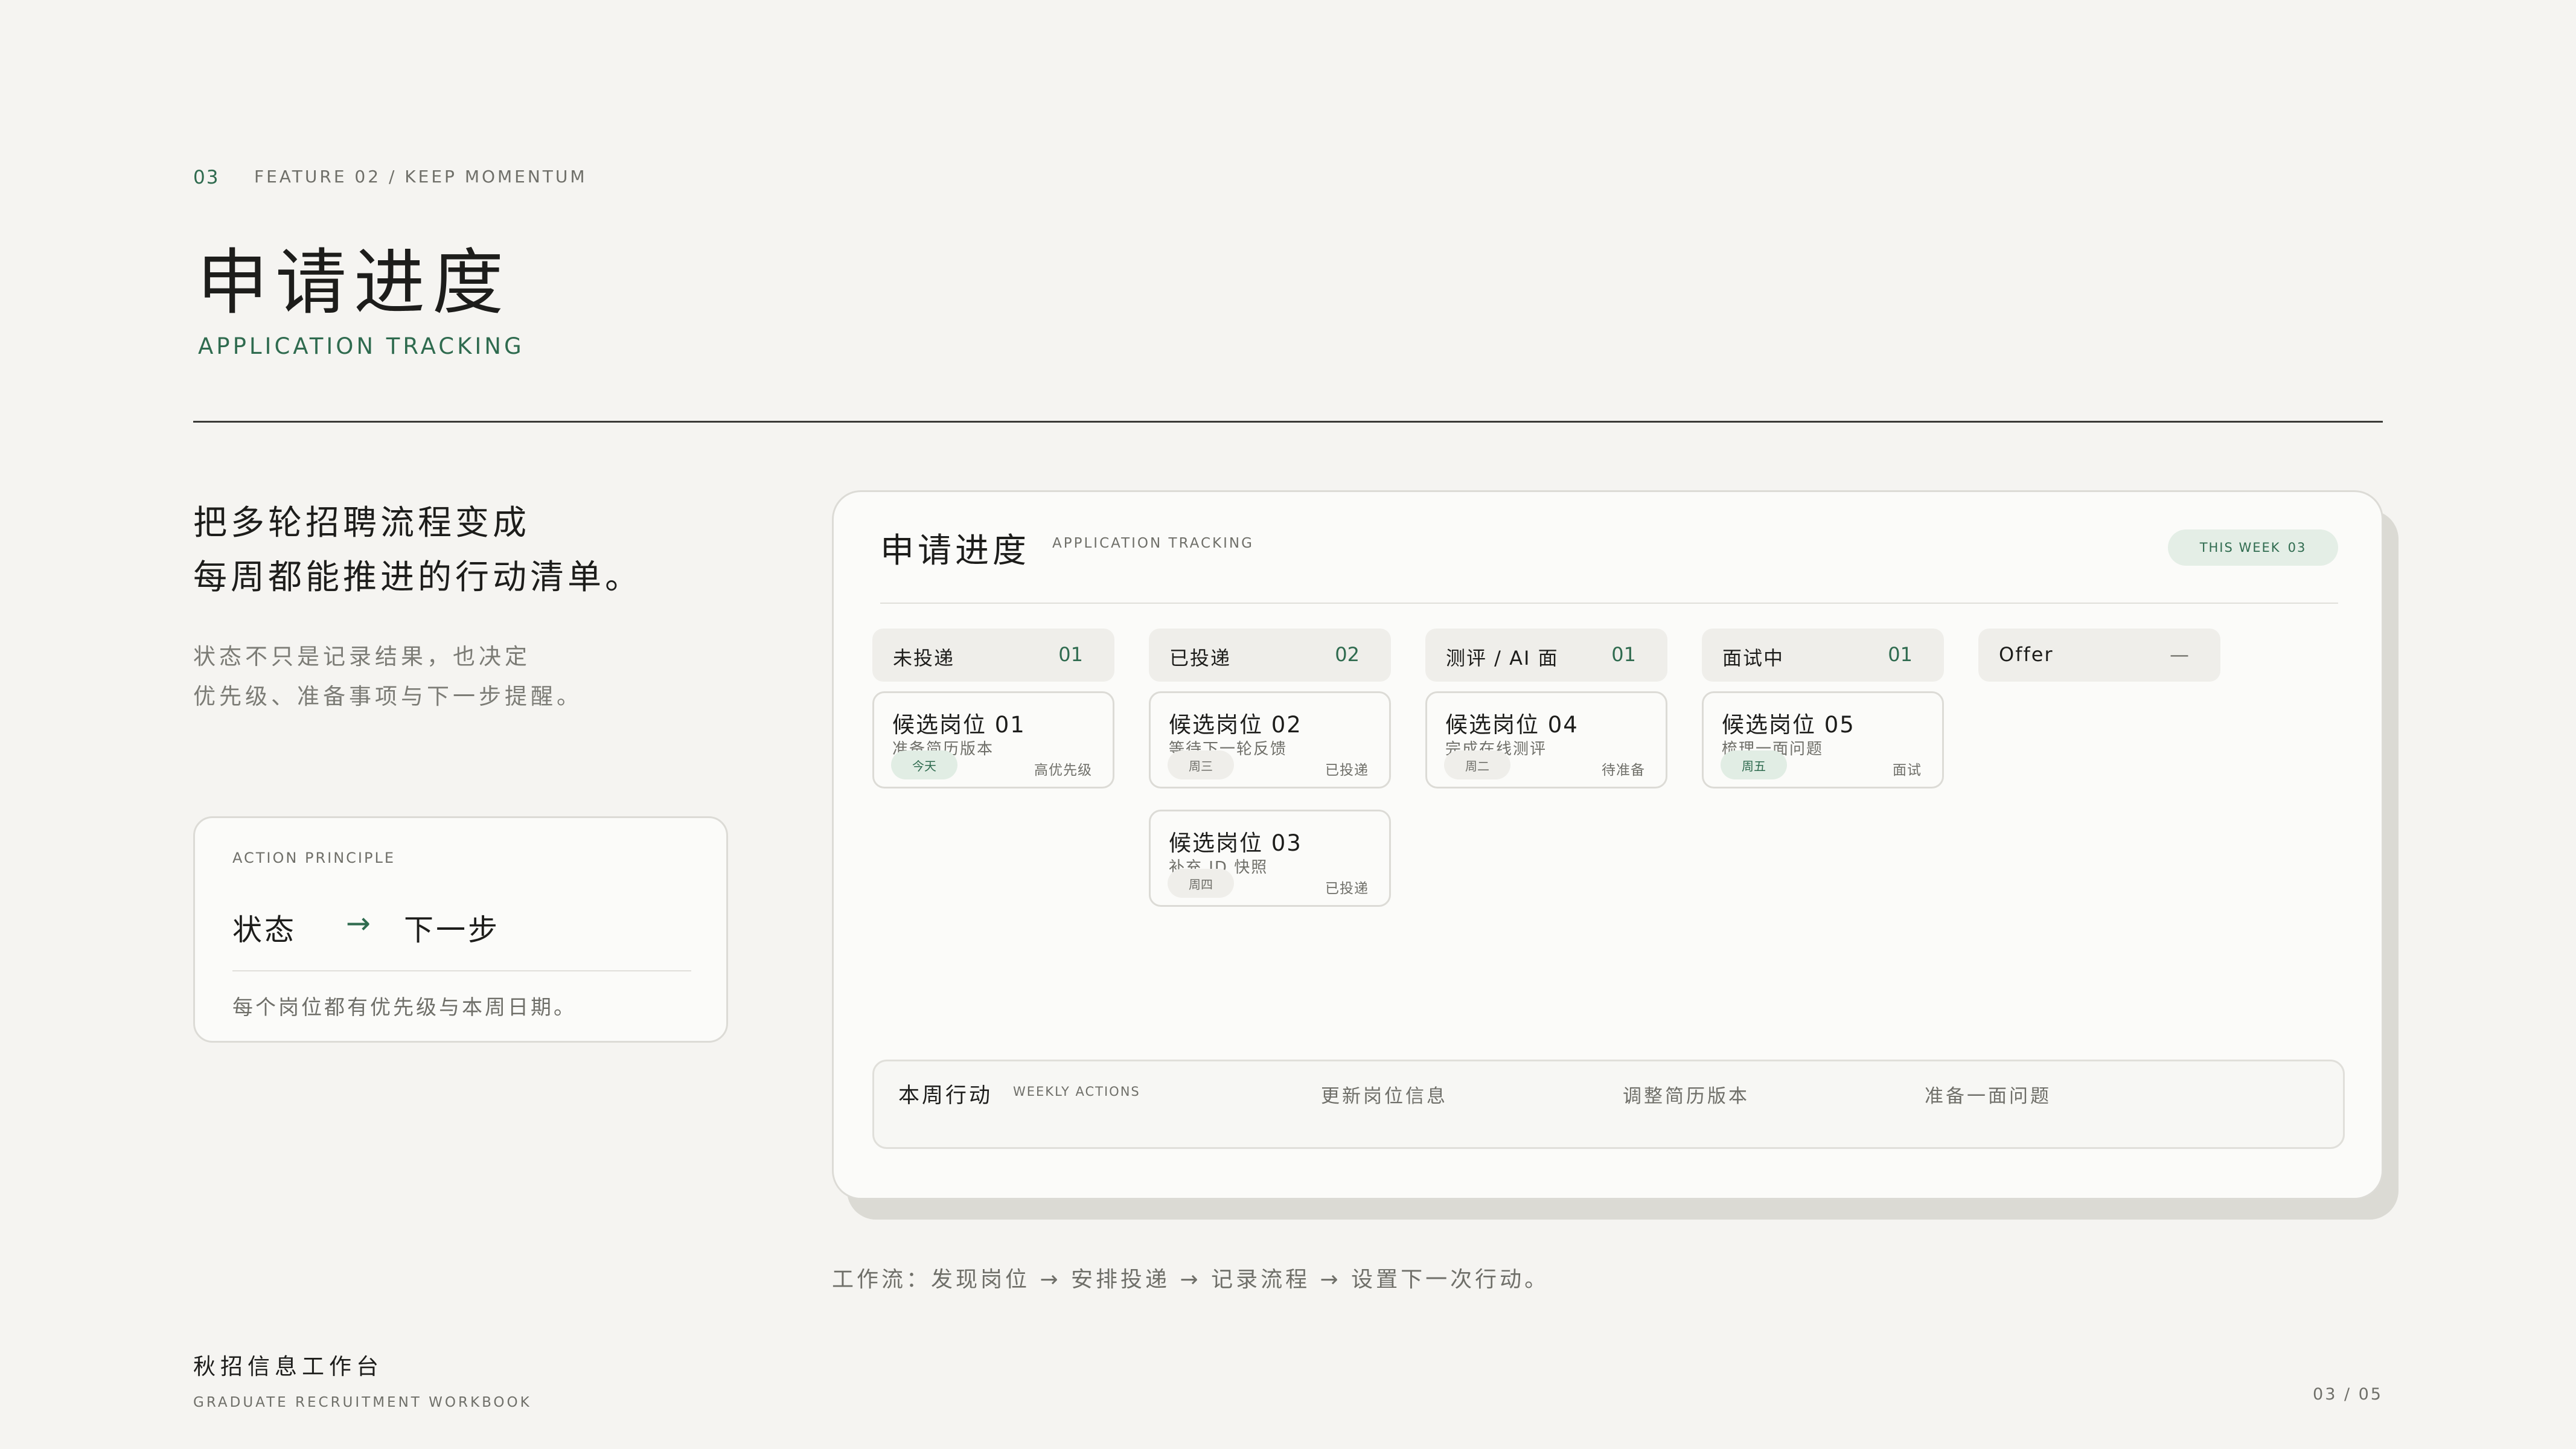 The width and height of the screenshot is (2576, 1449). Describe the element at coordinates (993, 740) in the screenshot. I see `job-card: 候选岗位 01 准备简历版本 今天 高优先级` at that location.